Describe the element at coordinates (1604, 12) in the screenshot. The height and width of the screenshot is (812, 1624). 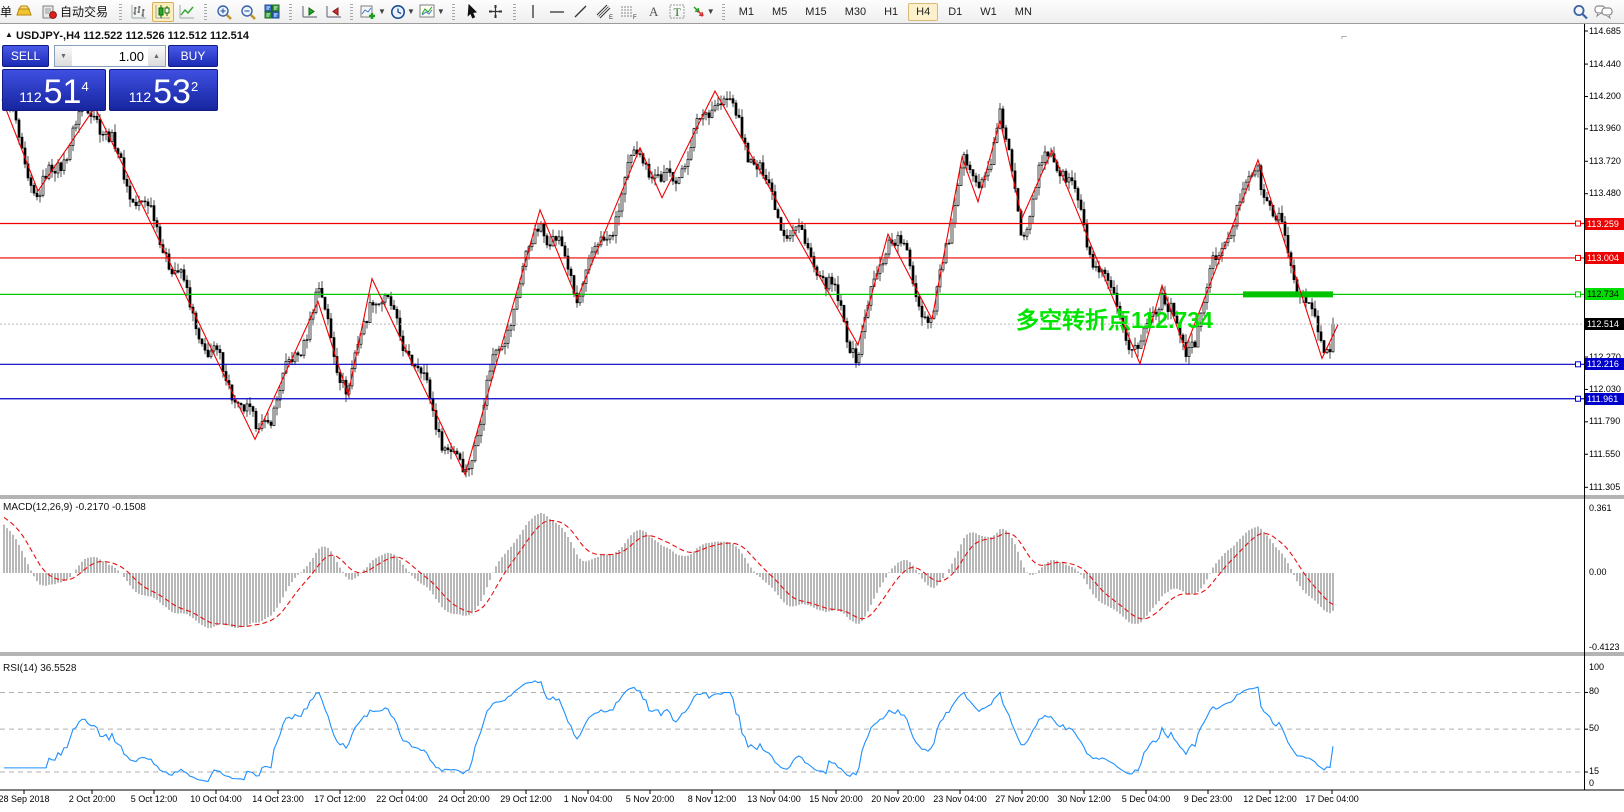
I see `chat-icon` at that location.